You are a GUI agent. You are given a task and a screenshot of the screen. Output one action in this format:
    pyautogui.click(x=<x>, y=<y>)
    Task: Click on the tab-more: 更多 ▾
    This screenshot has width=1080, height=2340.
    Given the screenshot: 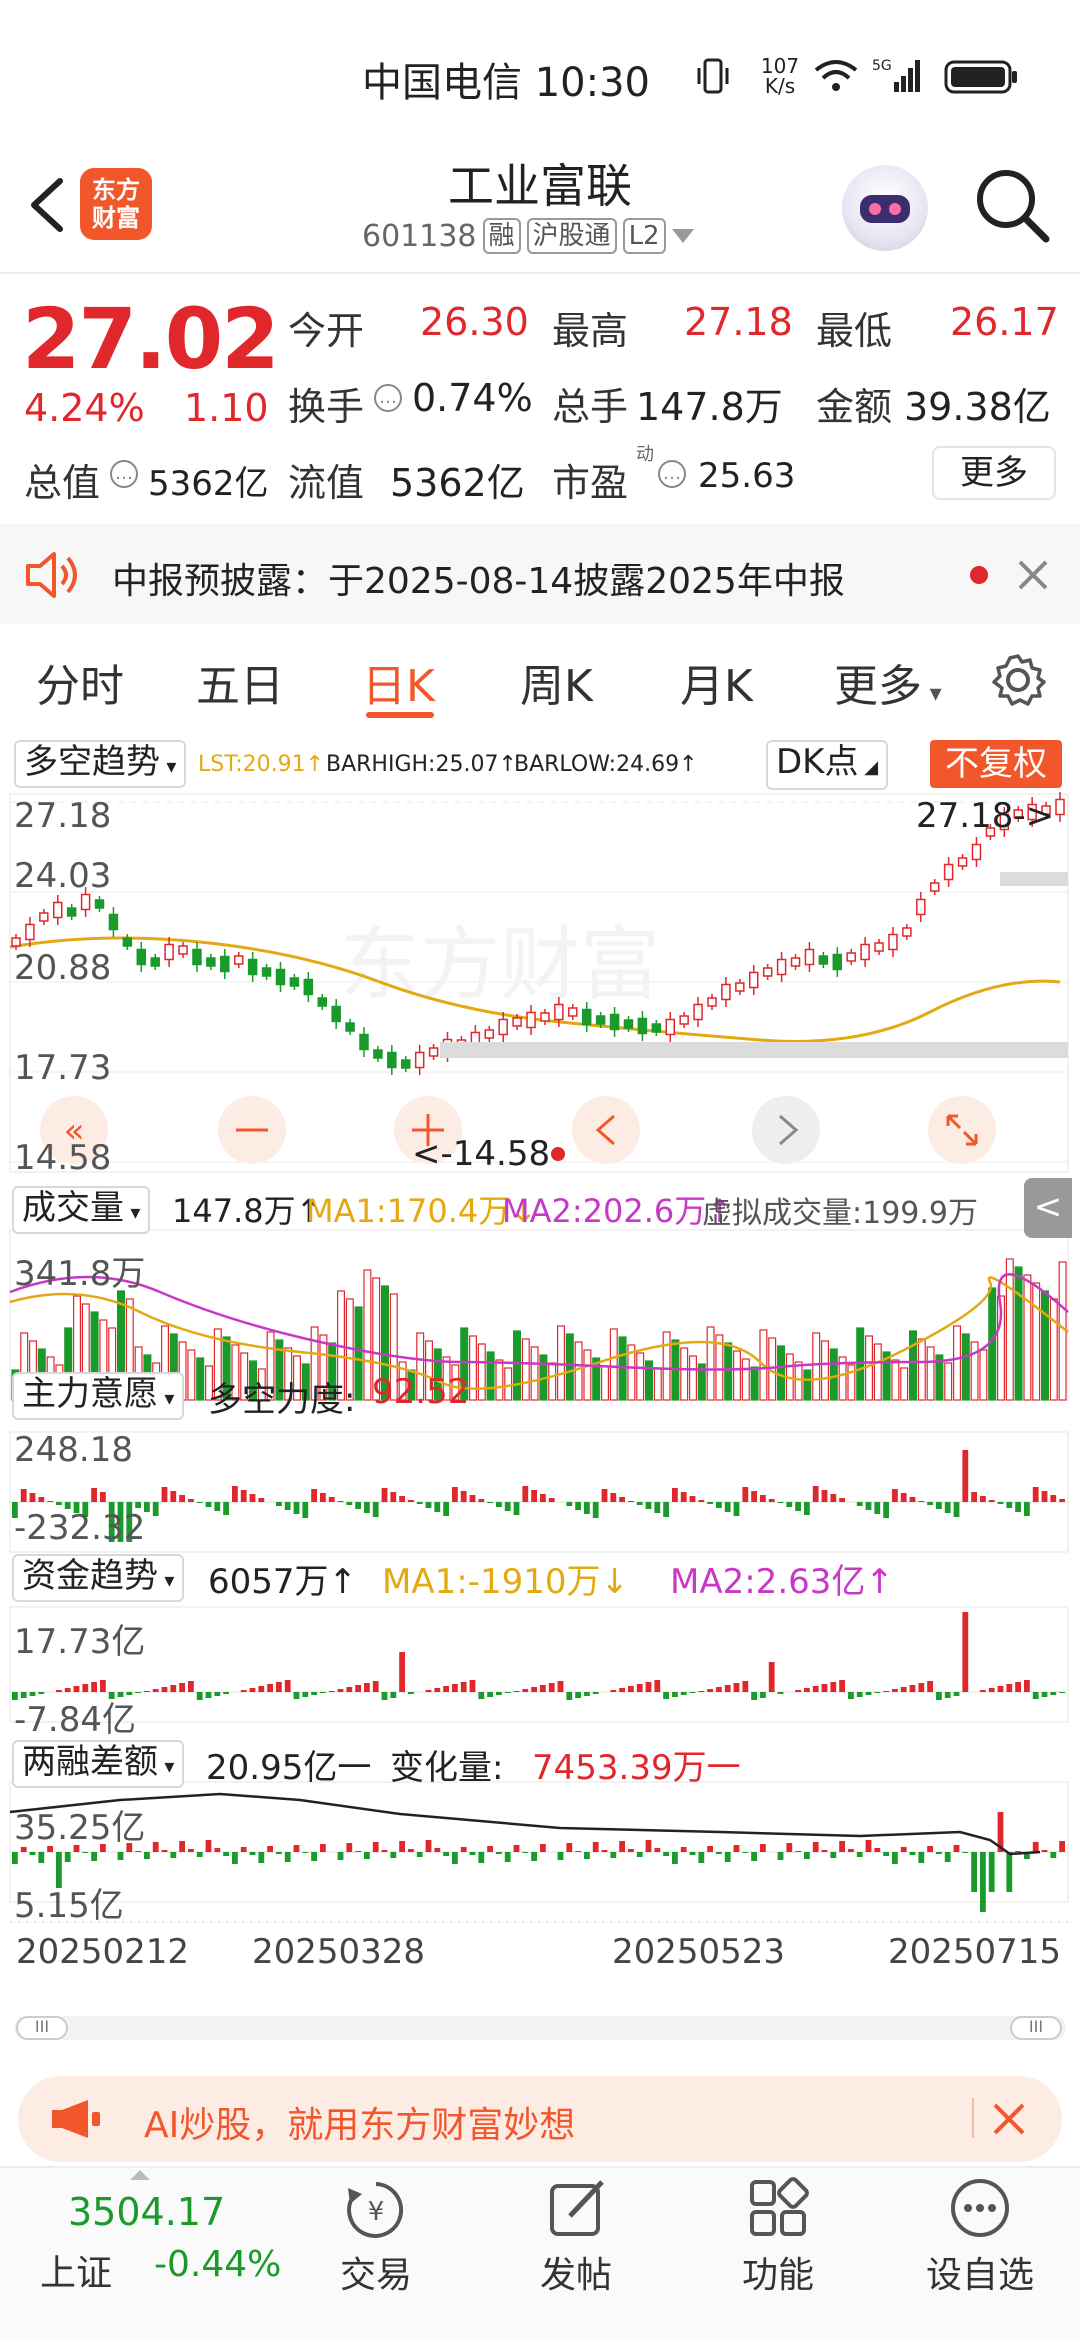 What is the action you would take?
    pyautogui.click(x=888, y=682)
    